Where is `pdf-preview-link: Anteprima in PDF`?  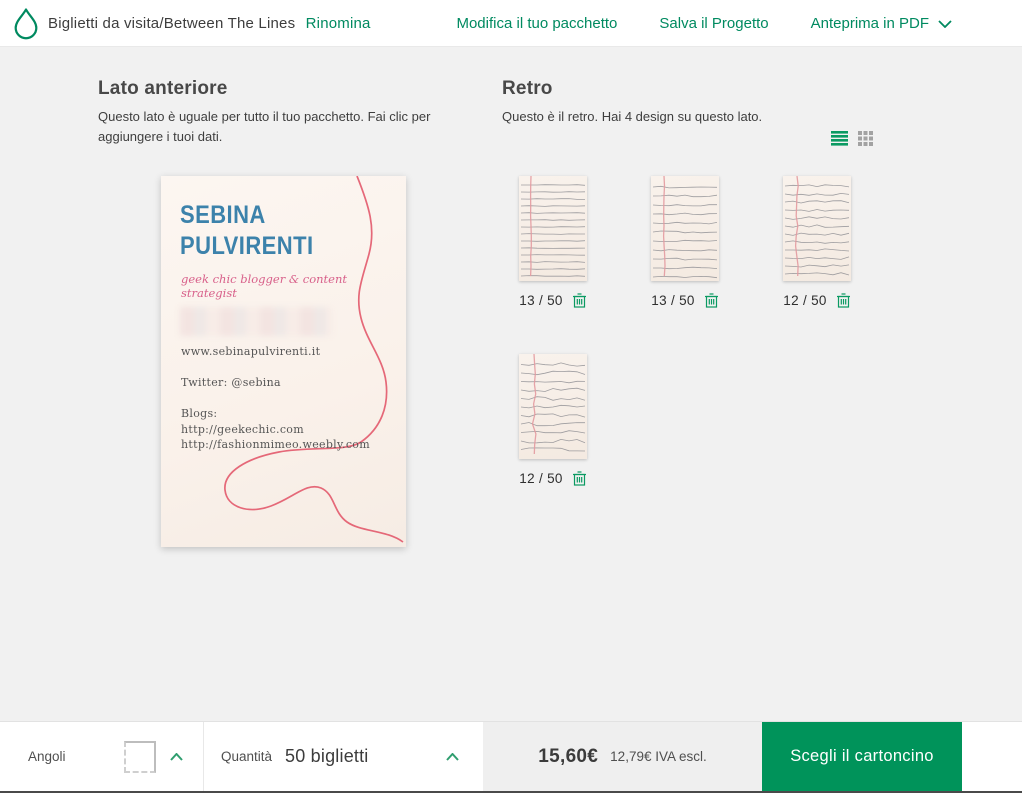
pdf-preview-link: Anteprima in PDF is located at coordinates (881, 23).